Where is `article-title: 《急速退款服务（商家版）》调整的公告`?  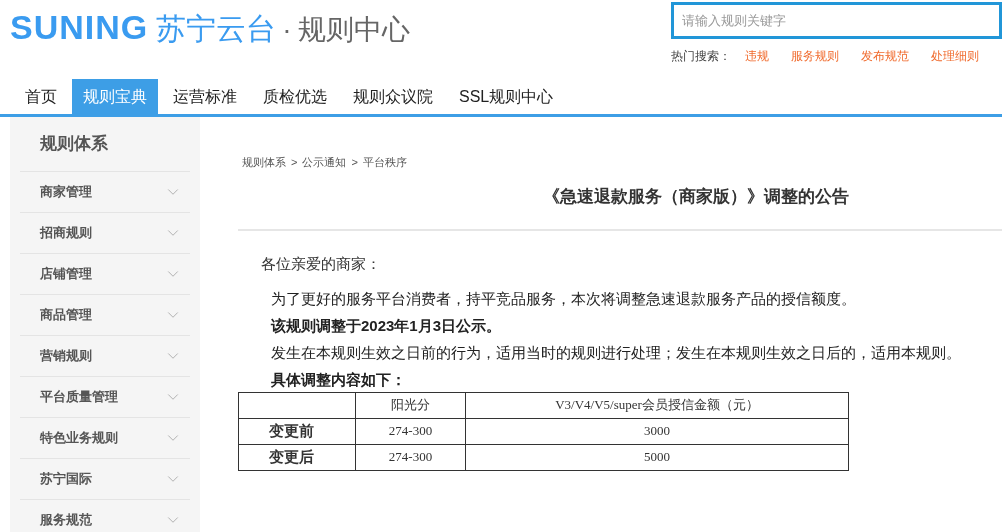
article-title: 《急速退款服务（商家版）》调整的公告 is located at coordinates (696, 196).